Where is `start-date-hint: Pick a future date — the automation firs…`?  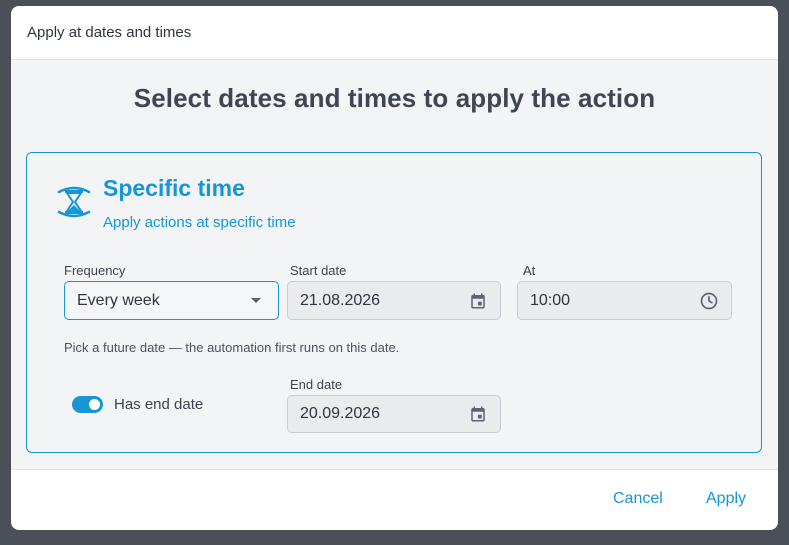 start-date-hint: Pick a future date — the automation firs… is located at coordinates (232, 347).